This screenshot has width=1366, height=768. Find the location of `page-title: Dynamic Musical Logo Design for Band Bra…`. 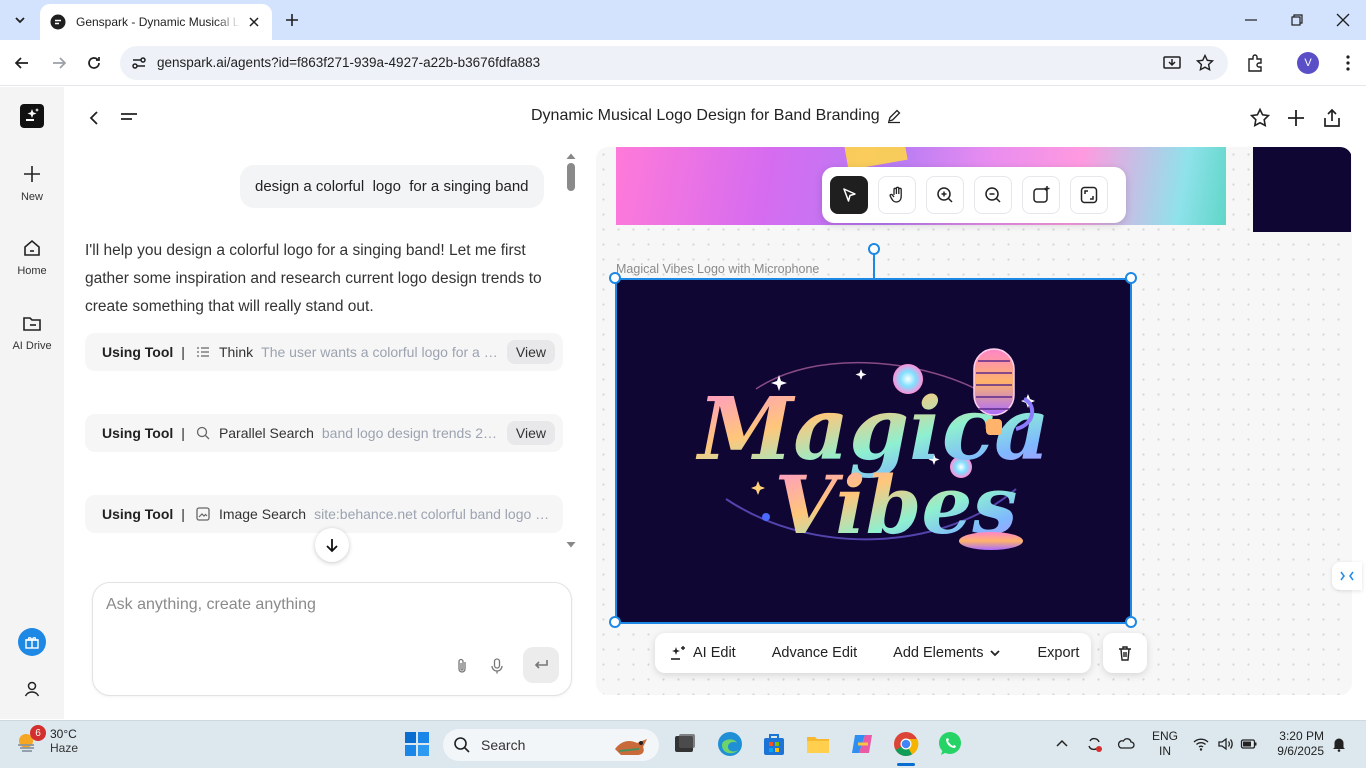

page-title: Dynamic Musical Logo Design for Band Bra… is located at coordinates (716, 116).